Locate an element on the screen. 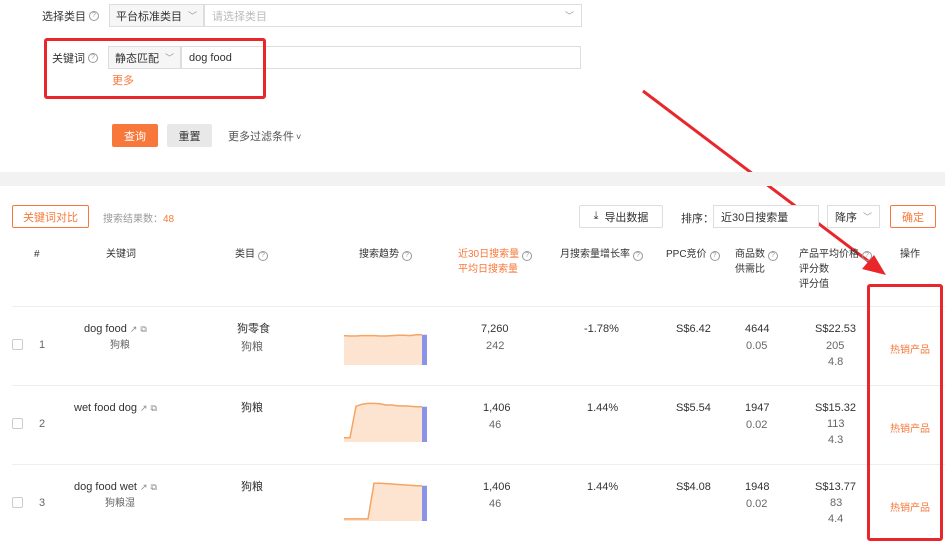 The width and height of the screenshot is (945, 544). ppc-value: S$5.54 is located at coordinates (693, 408).